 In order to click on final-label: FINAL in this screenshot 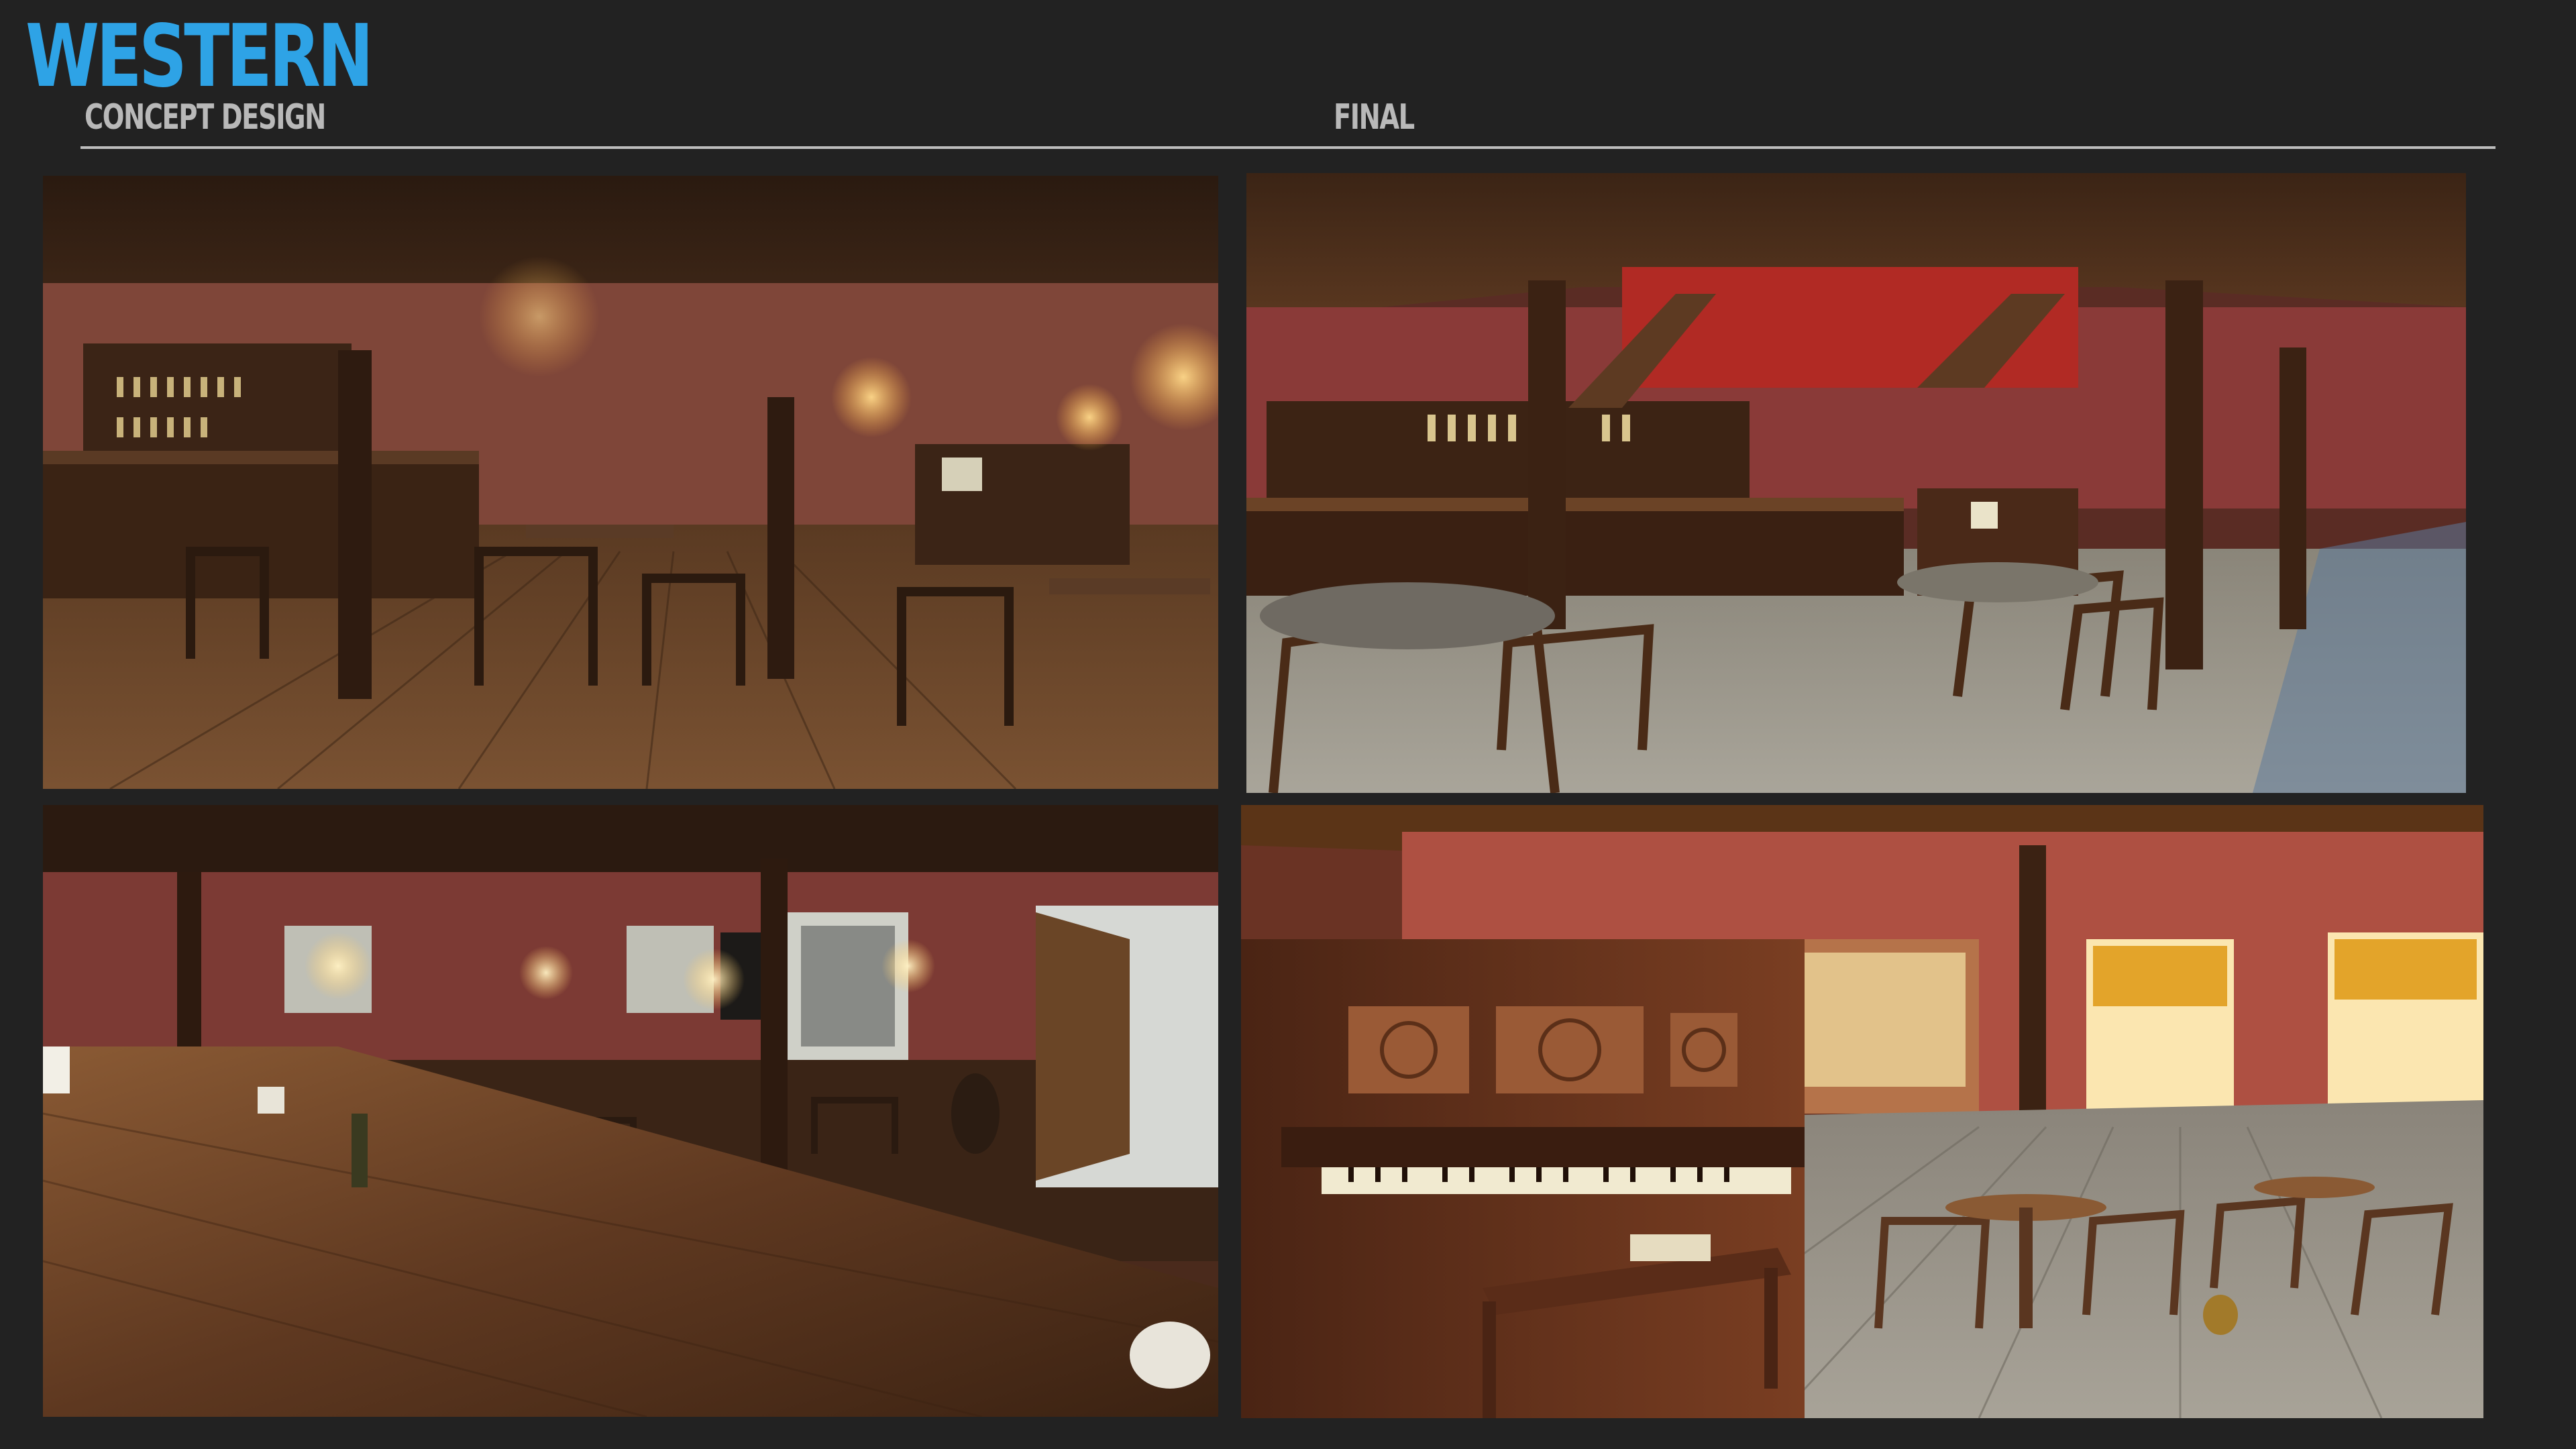, I will do `click(1374, 117)`.